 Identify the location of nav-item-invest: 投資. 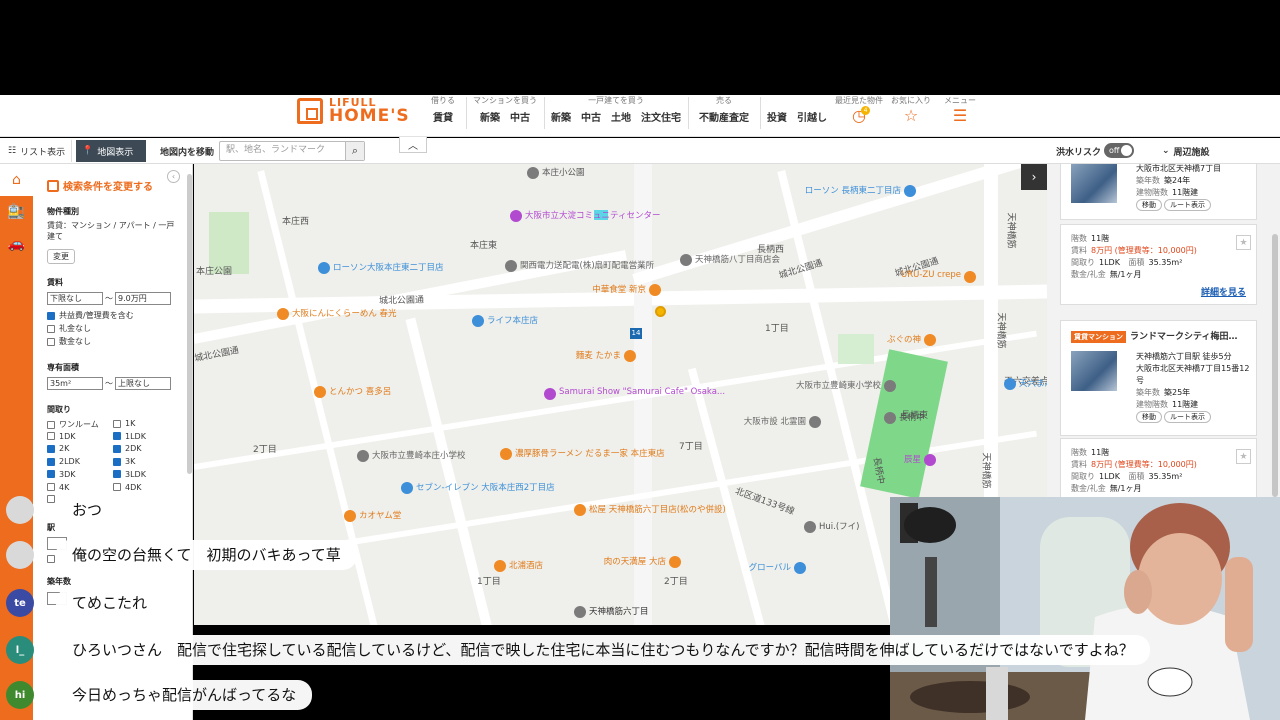
(777, 116).